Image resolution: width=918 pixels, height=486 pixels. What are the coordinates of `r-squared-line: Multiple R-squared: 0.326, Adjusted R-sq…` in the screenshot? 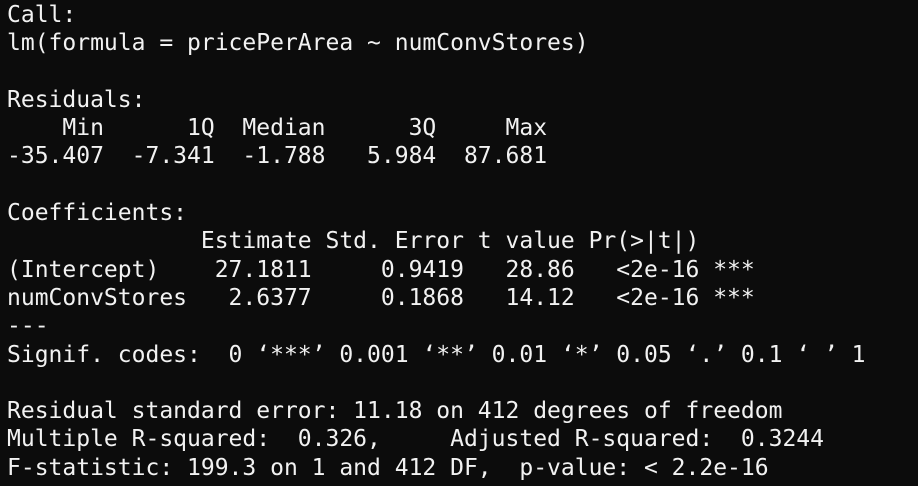 It's located at (422, 439).